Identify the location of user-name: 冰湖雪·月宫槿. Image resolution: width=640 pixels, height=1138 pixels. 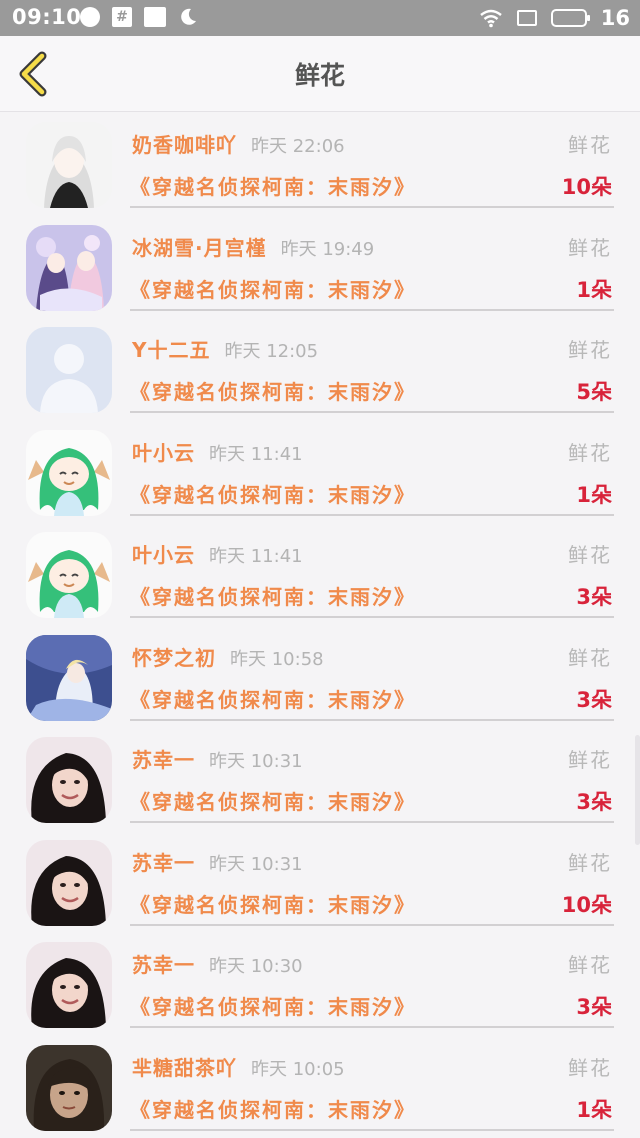
(199, 248).